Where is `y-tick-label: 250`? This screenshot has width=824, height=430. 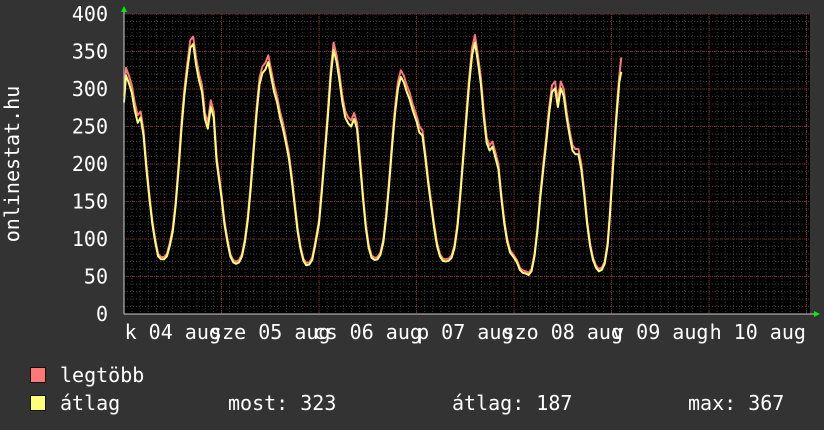 y-tick-label: 250 is located at coordinates (90, 127).